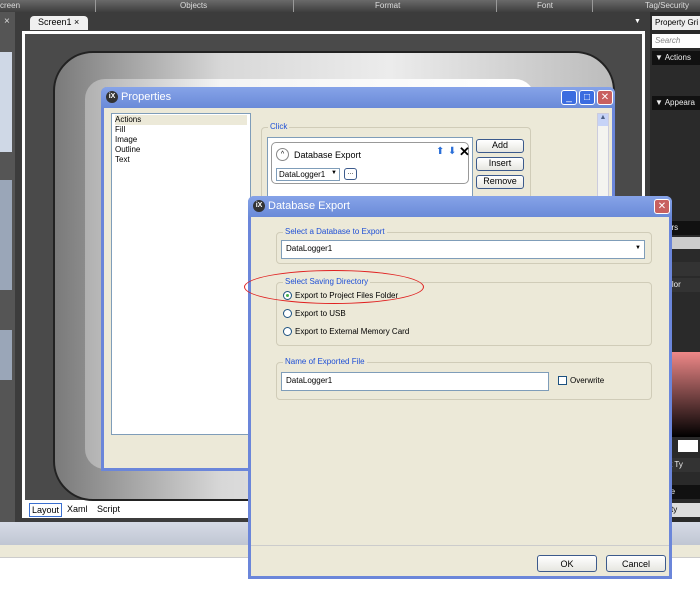 This screenshot has width=700, height=602. What do you see at coordinates (7, 21) in the screenshot?
I see `close-icon: ×` at bounding box center [7, 21].